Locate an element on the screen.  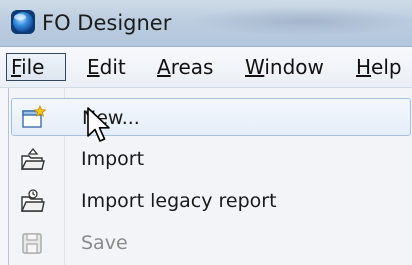
import-legacy-icon is located at coordinates (32, 200).